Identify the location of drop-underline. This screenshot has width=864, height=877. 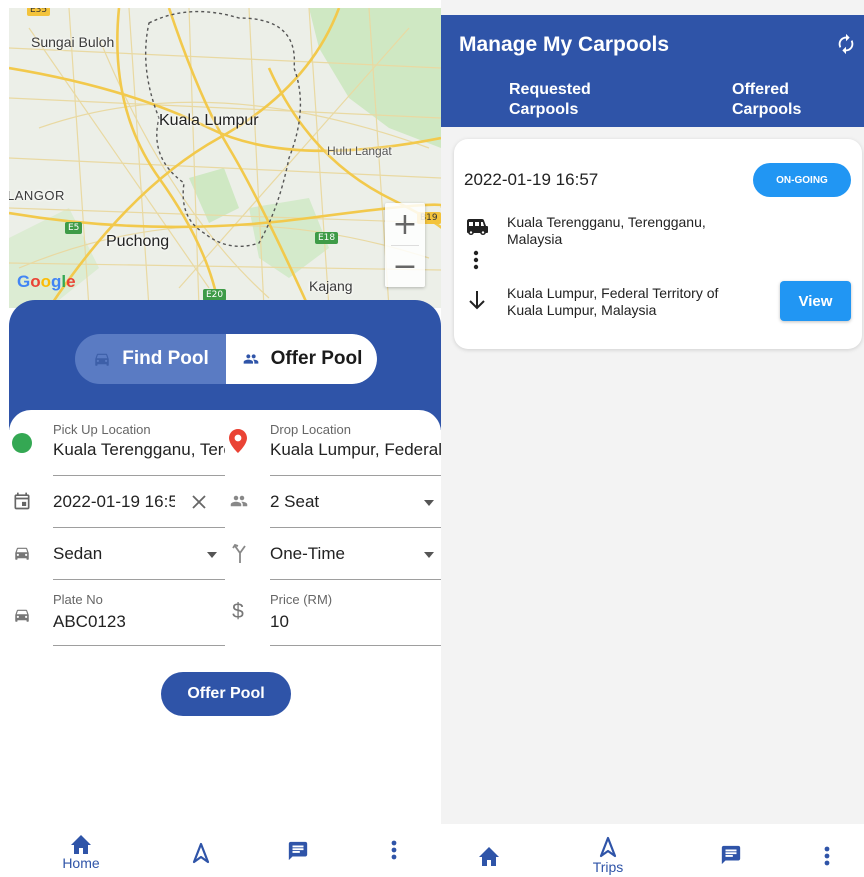
(355, 475).